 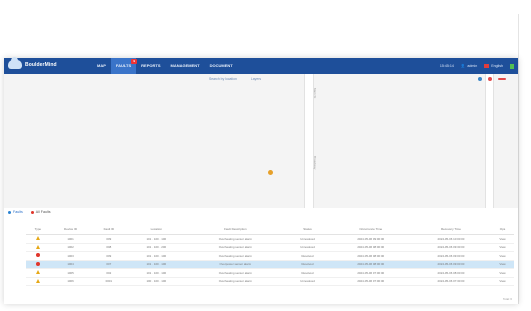 What do you see at coordinates (109, 264) in the screenshot?
I see `fault-id-cell: 007` at bounding box center [109, 264].